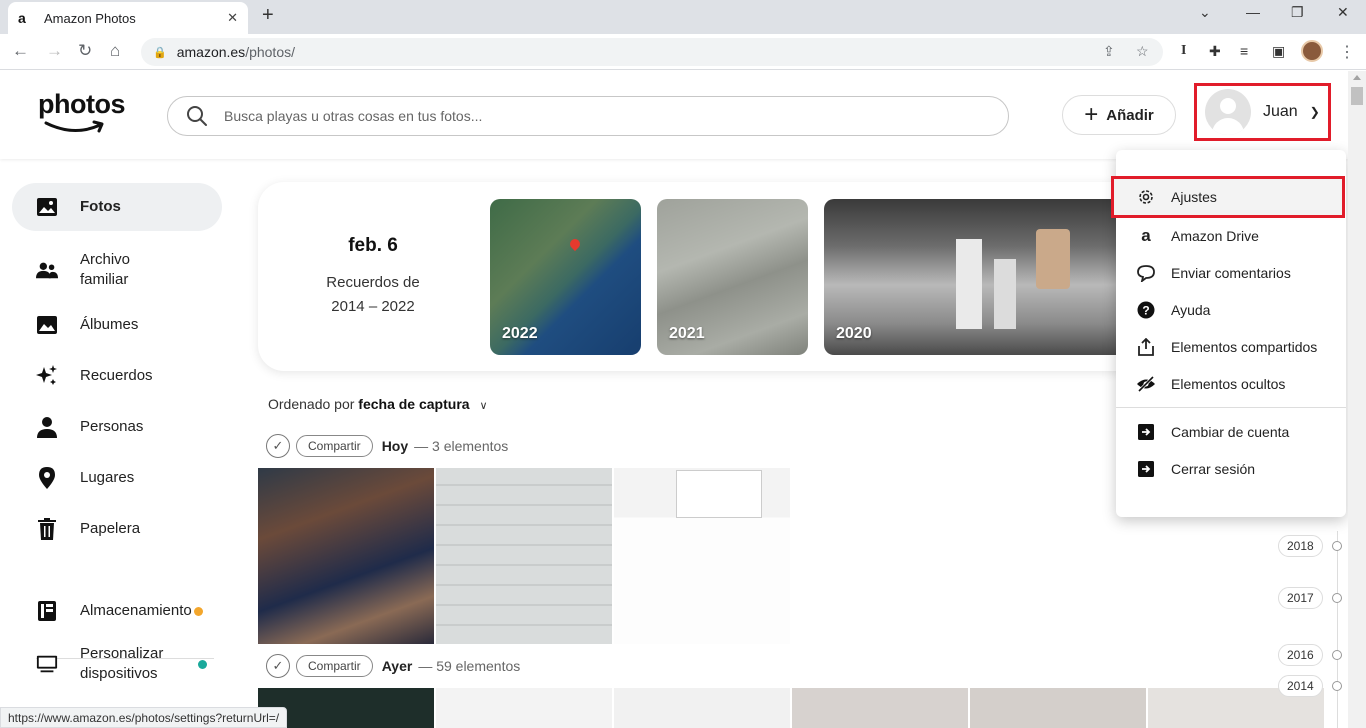 This screenshot has width=1366, height=728. What do you see at coordinates (1297, 12) in the screenshot?
I see `restore-icon: ❐` at bounding box center [1297, 12].